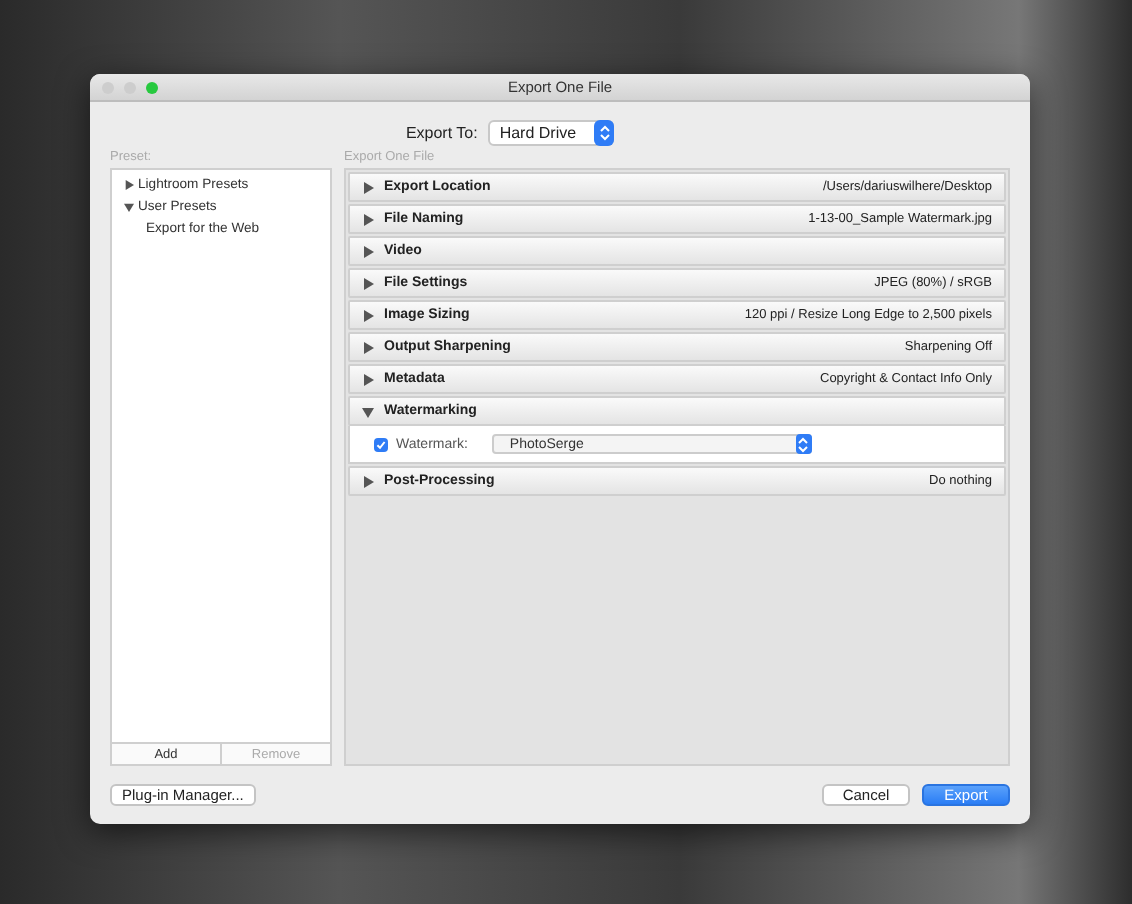 Image resolution: width=1132 pixels, height=904 pixels. Describe the element at coordinates (381, 444) in the screenshot. I see `watermark-checkbox` at that location.